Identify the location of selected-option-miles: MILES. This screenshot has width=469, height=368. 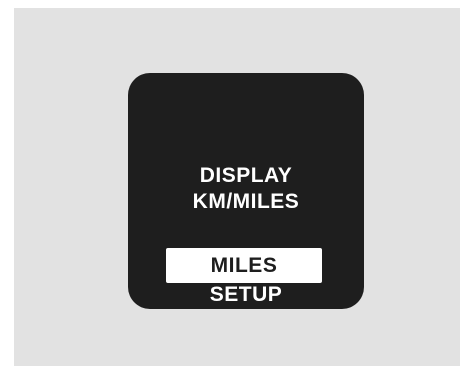
(244, 265).